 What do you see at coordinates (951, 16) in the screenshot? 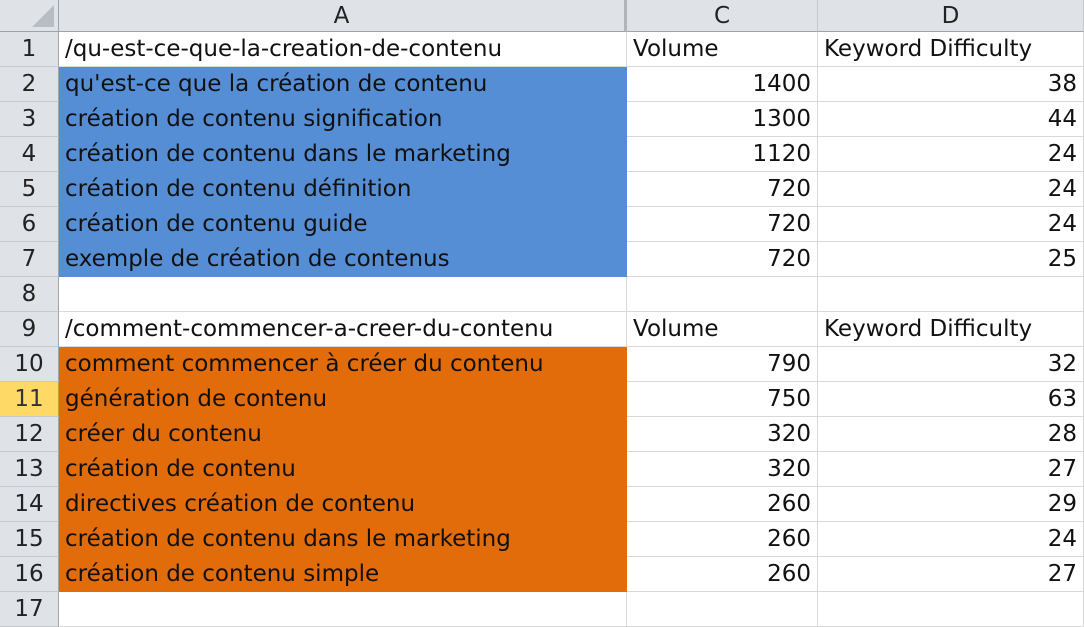
I see `column-header-d: D` at bounding box center [951, 16].